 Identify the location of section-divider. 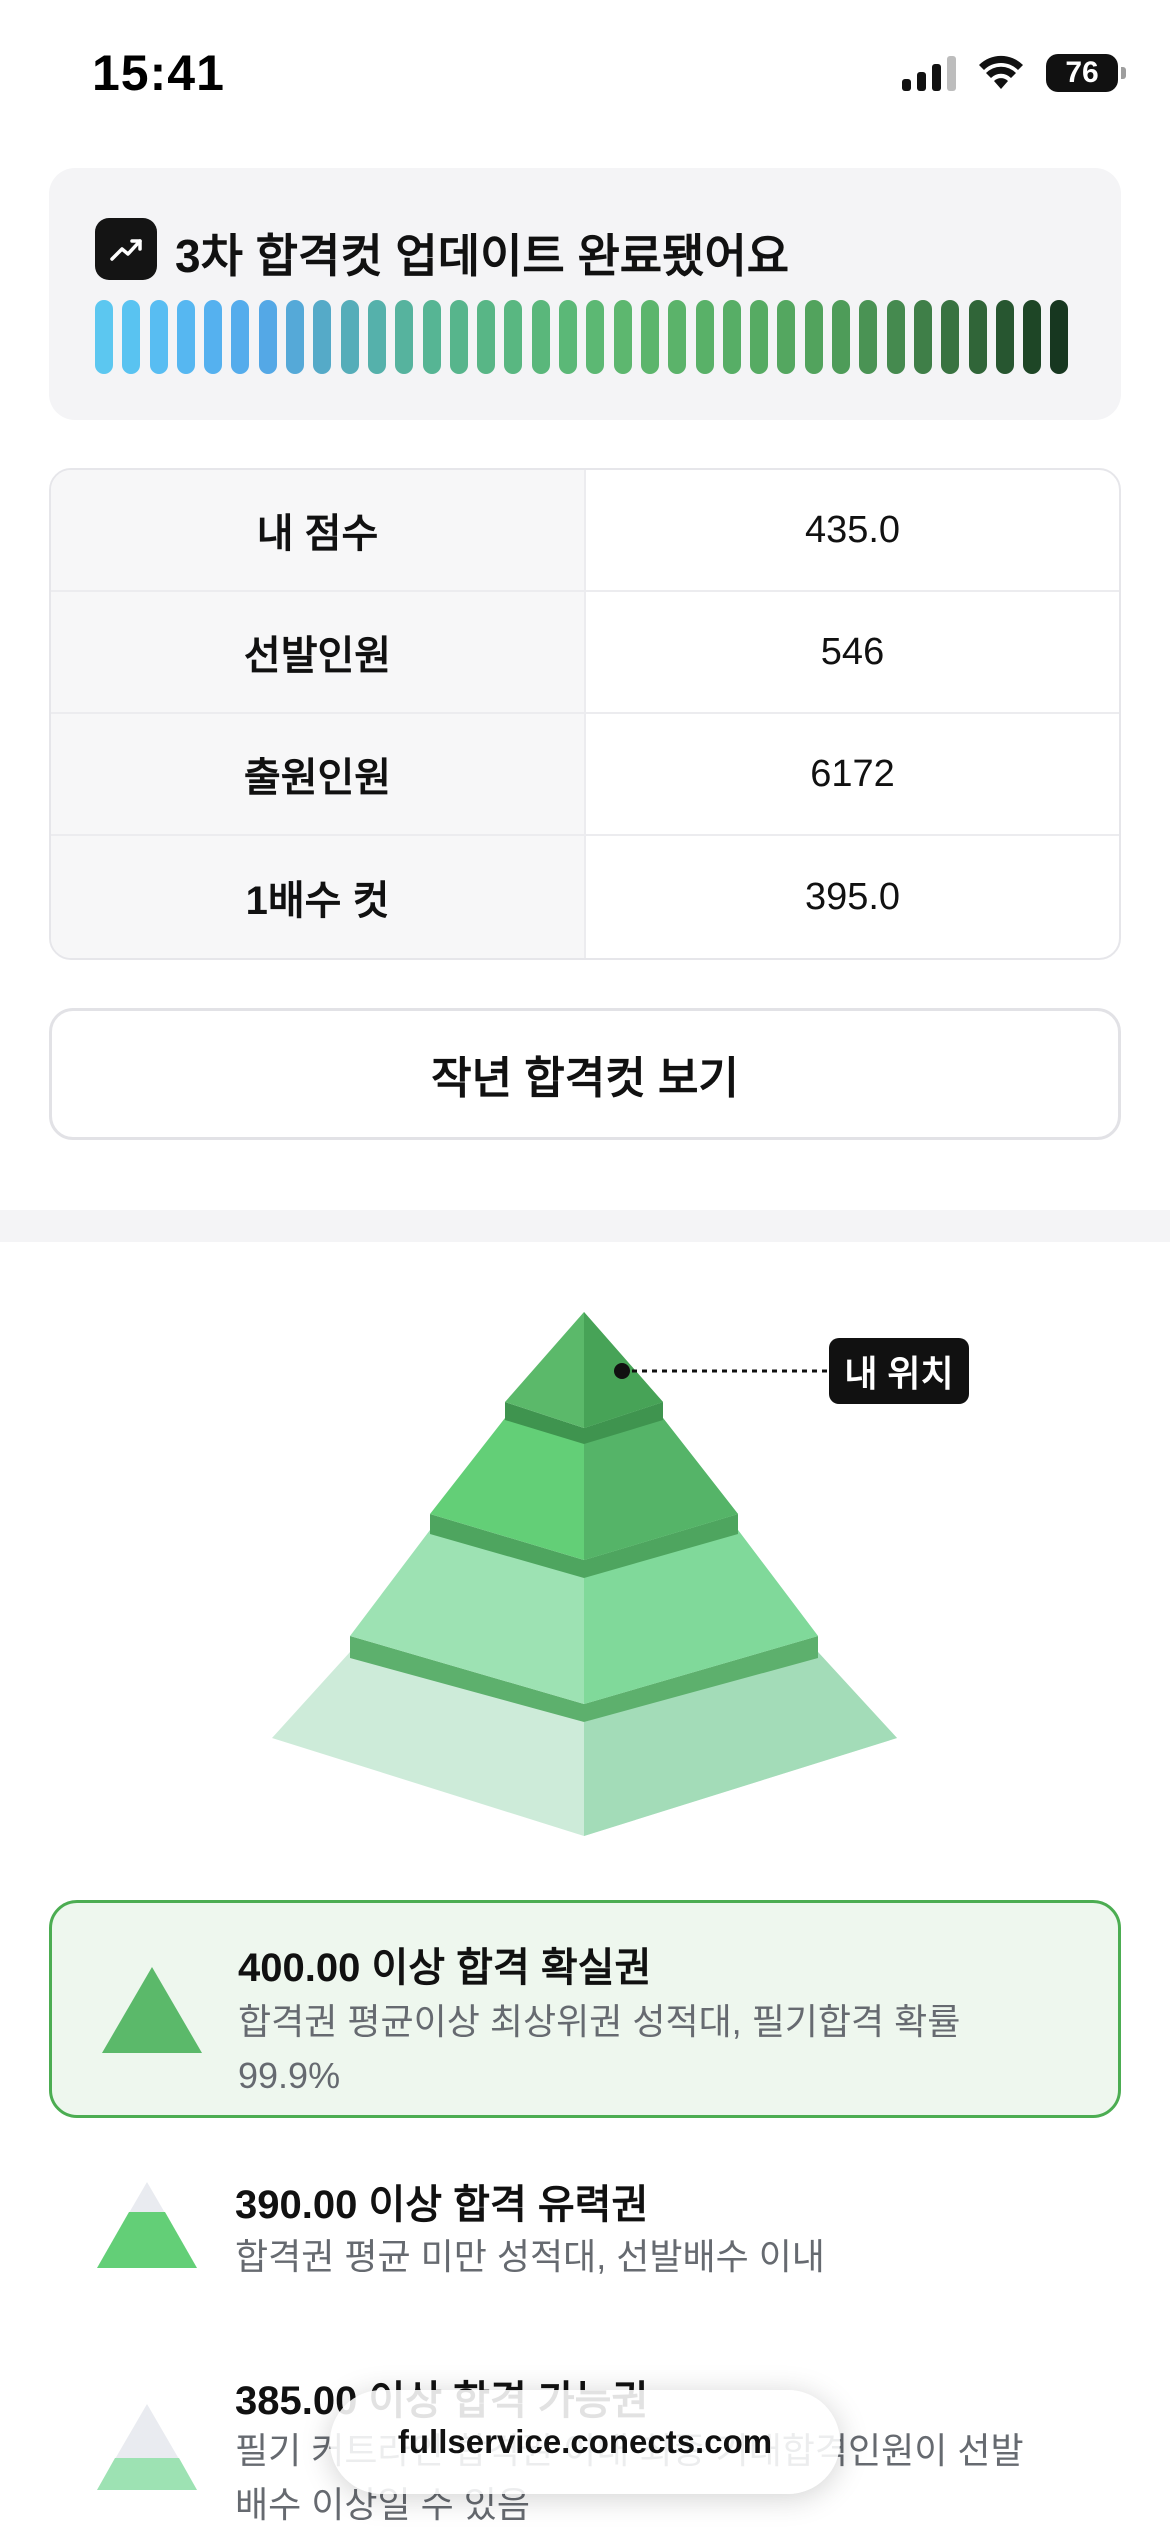
(585, 1226).